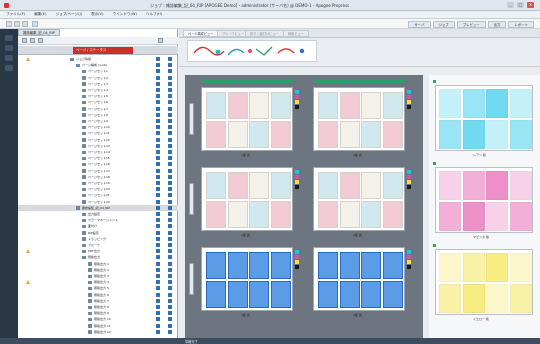  What do you see at coordinates (419, 24) in the screenshot?
I see `tab-server: サーバ` at bounding box center [419, 24].